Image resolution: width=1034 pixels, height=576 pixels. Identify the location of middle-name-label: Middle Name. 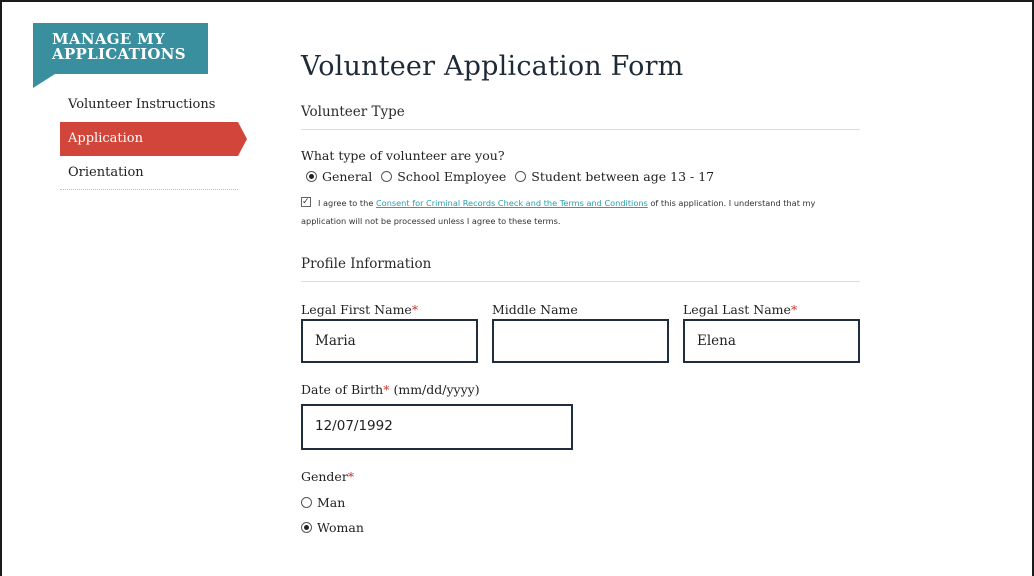
(535, 309).